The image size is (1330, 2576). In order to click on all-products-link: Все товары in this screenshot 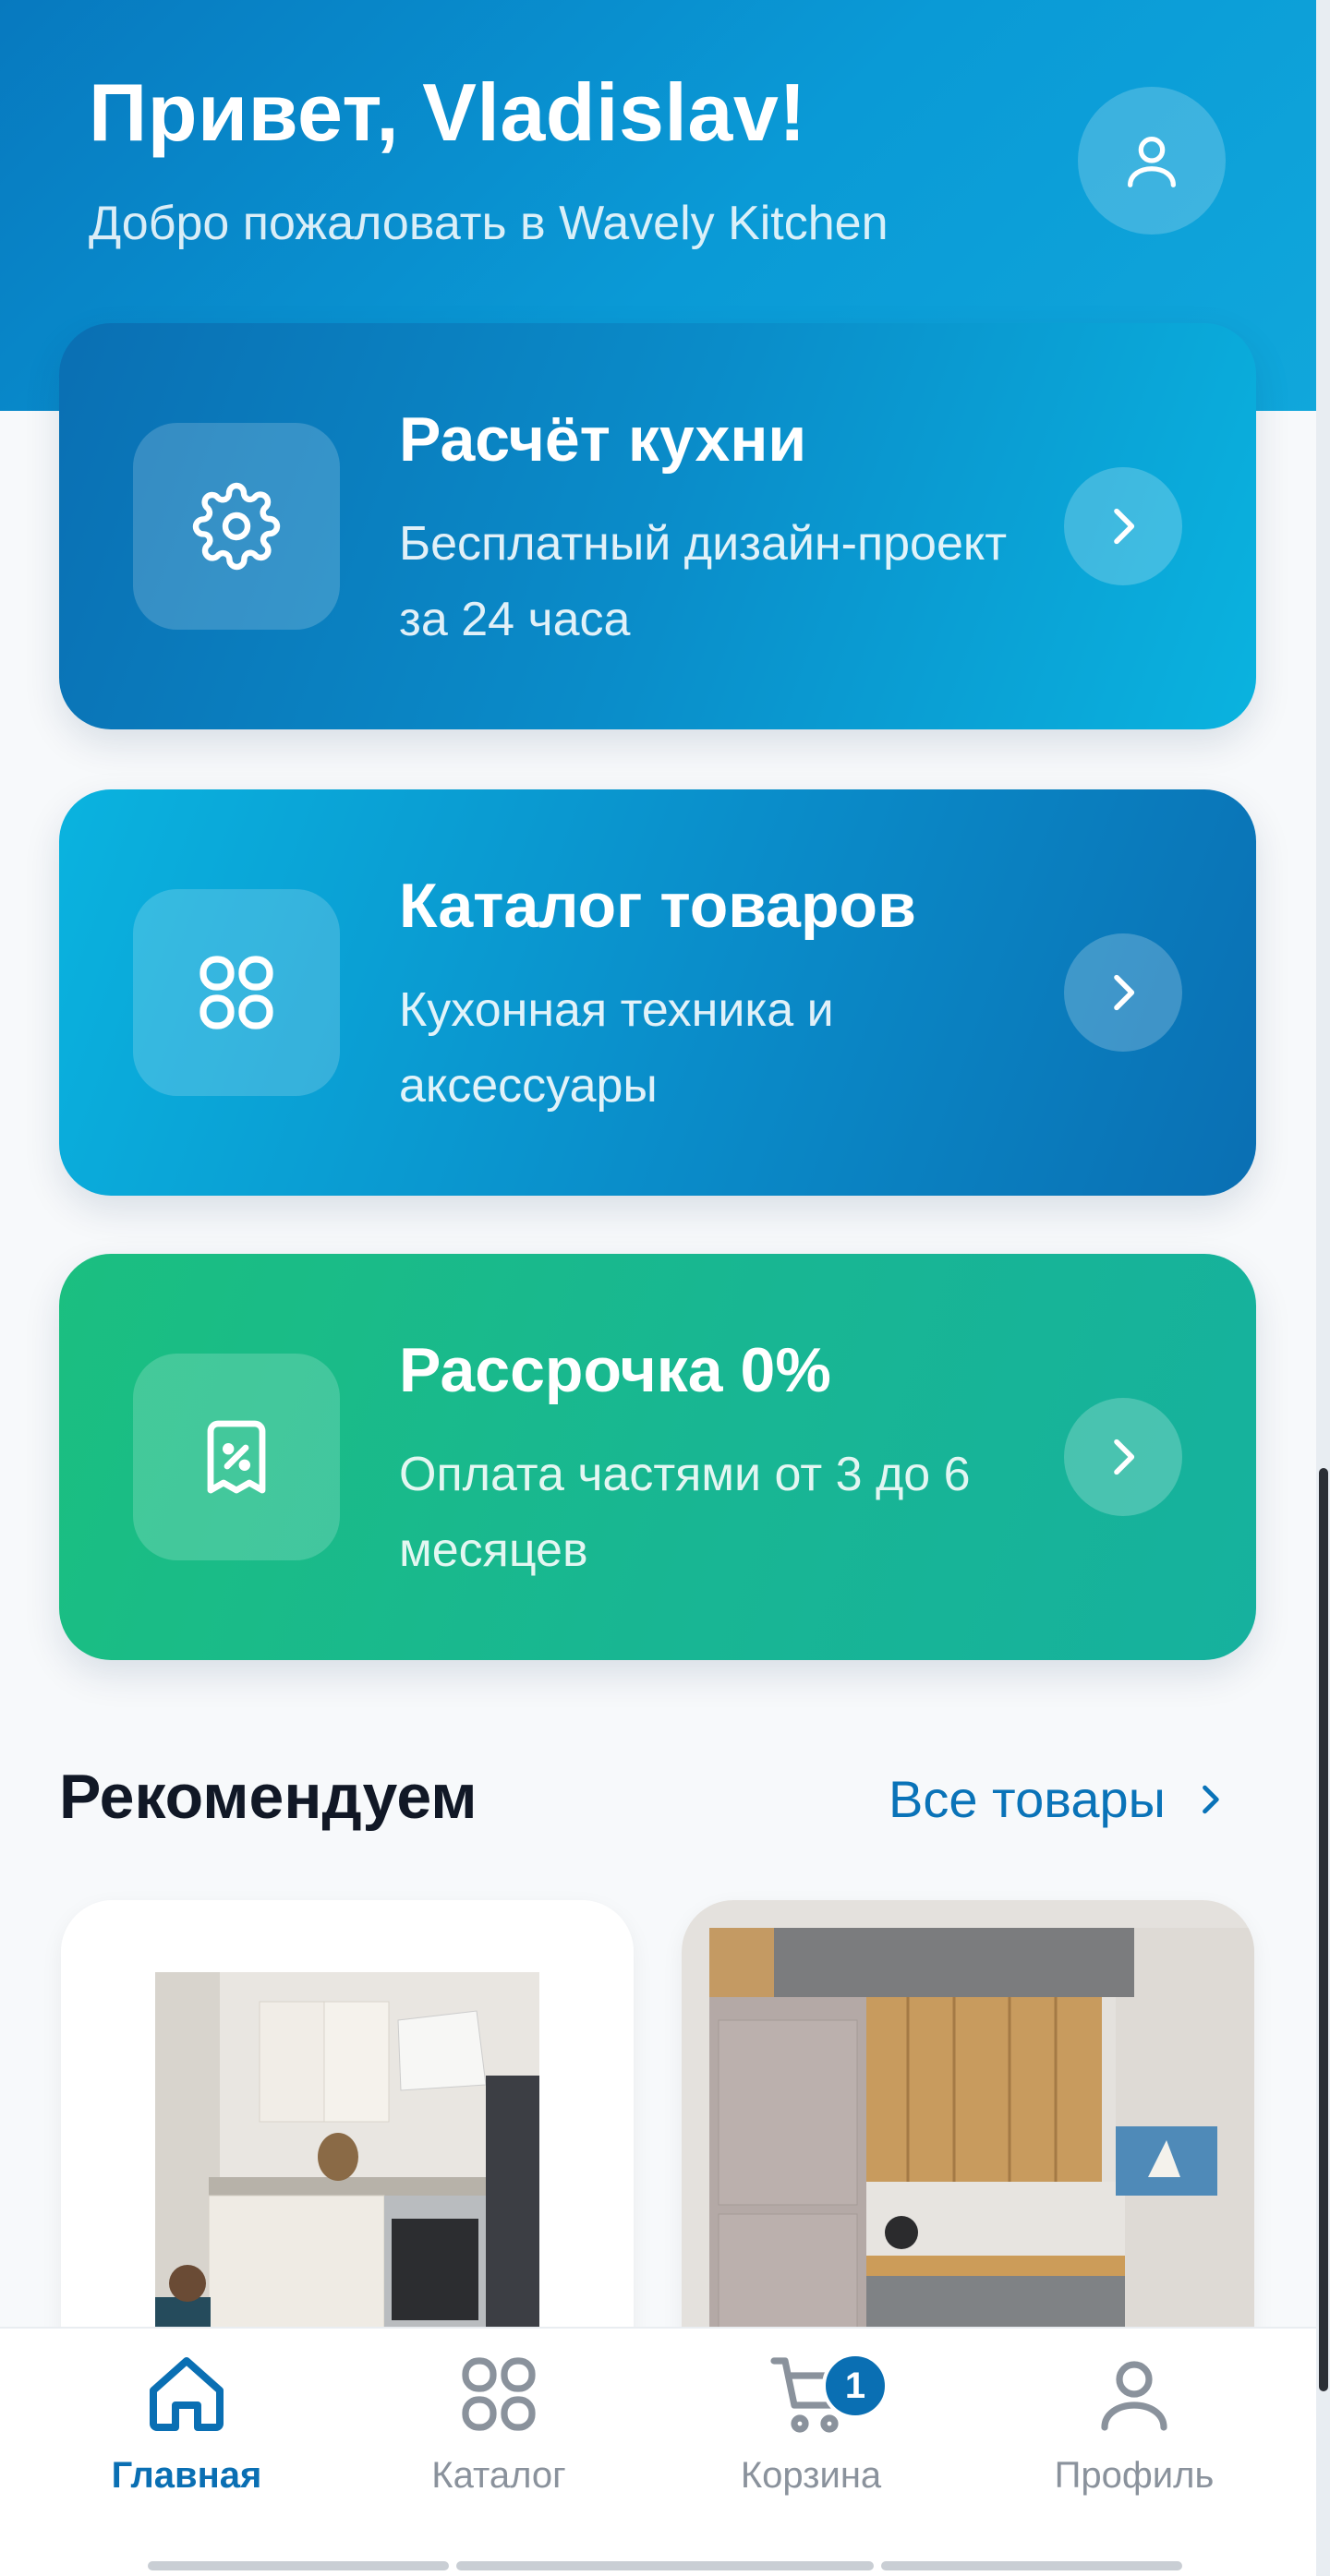, I will do `click(1059, 1799)`.